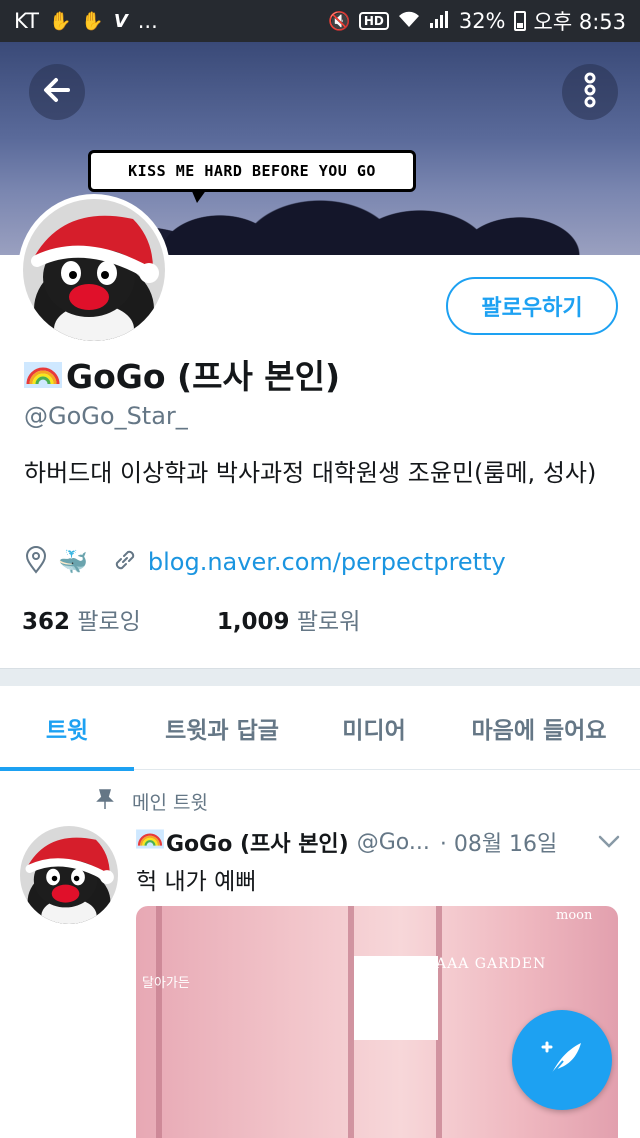 The height and width of the screenshot is (1138, 640). I want to click on tweet-header: GoGo (프사 본인) @Go... · 08월 16일, so click(371, 842).